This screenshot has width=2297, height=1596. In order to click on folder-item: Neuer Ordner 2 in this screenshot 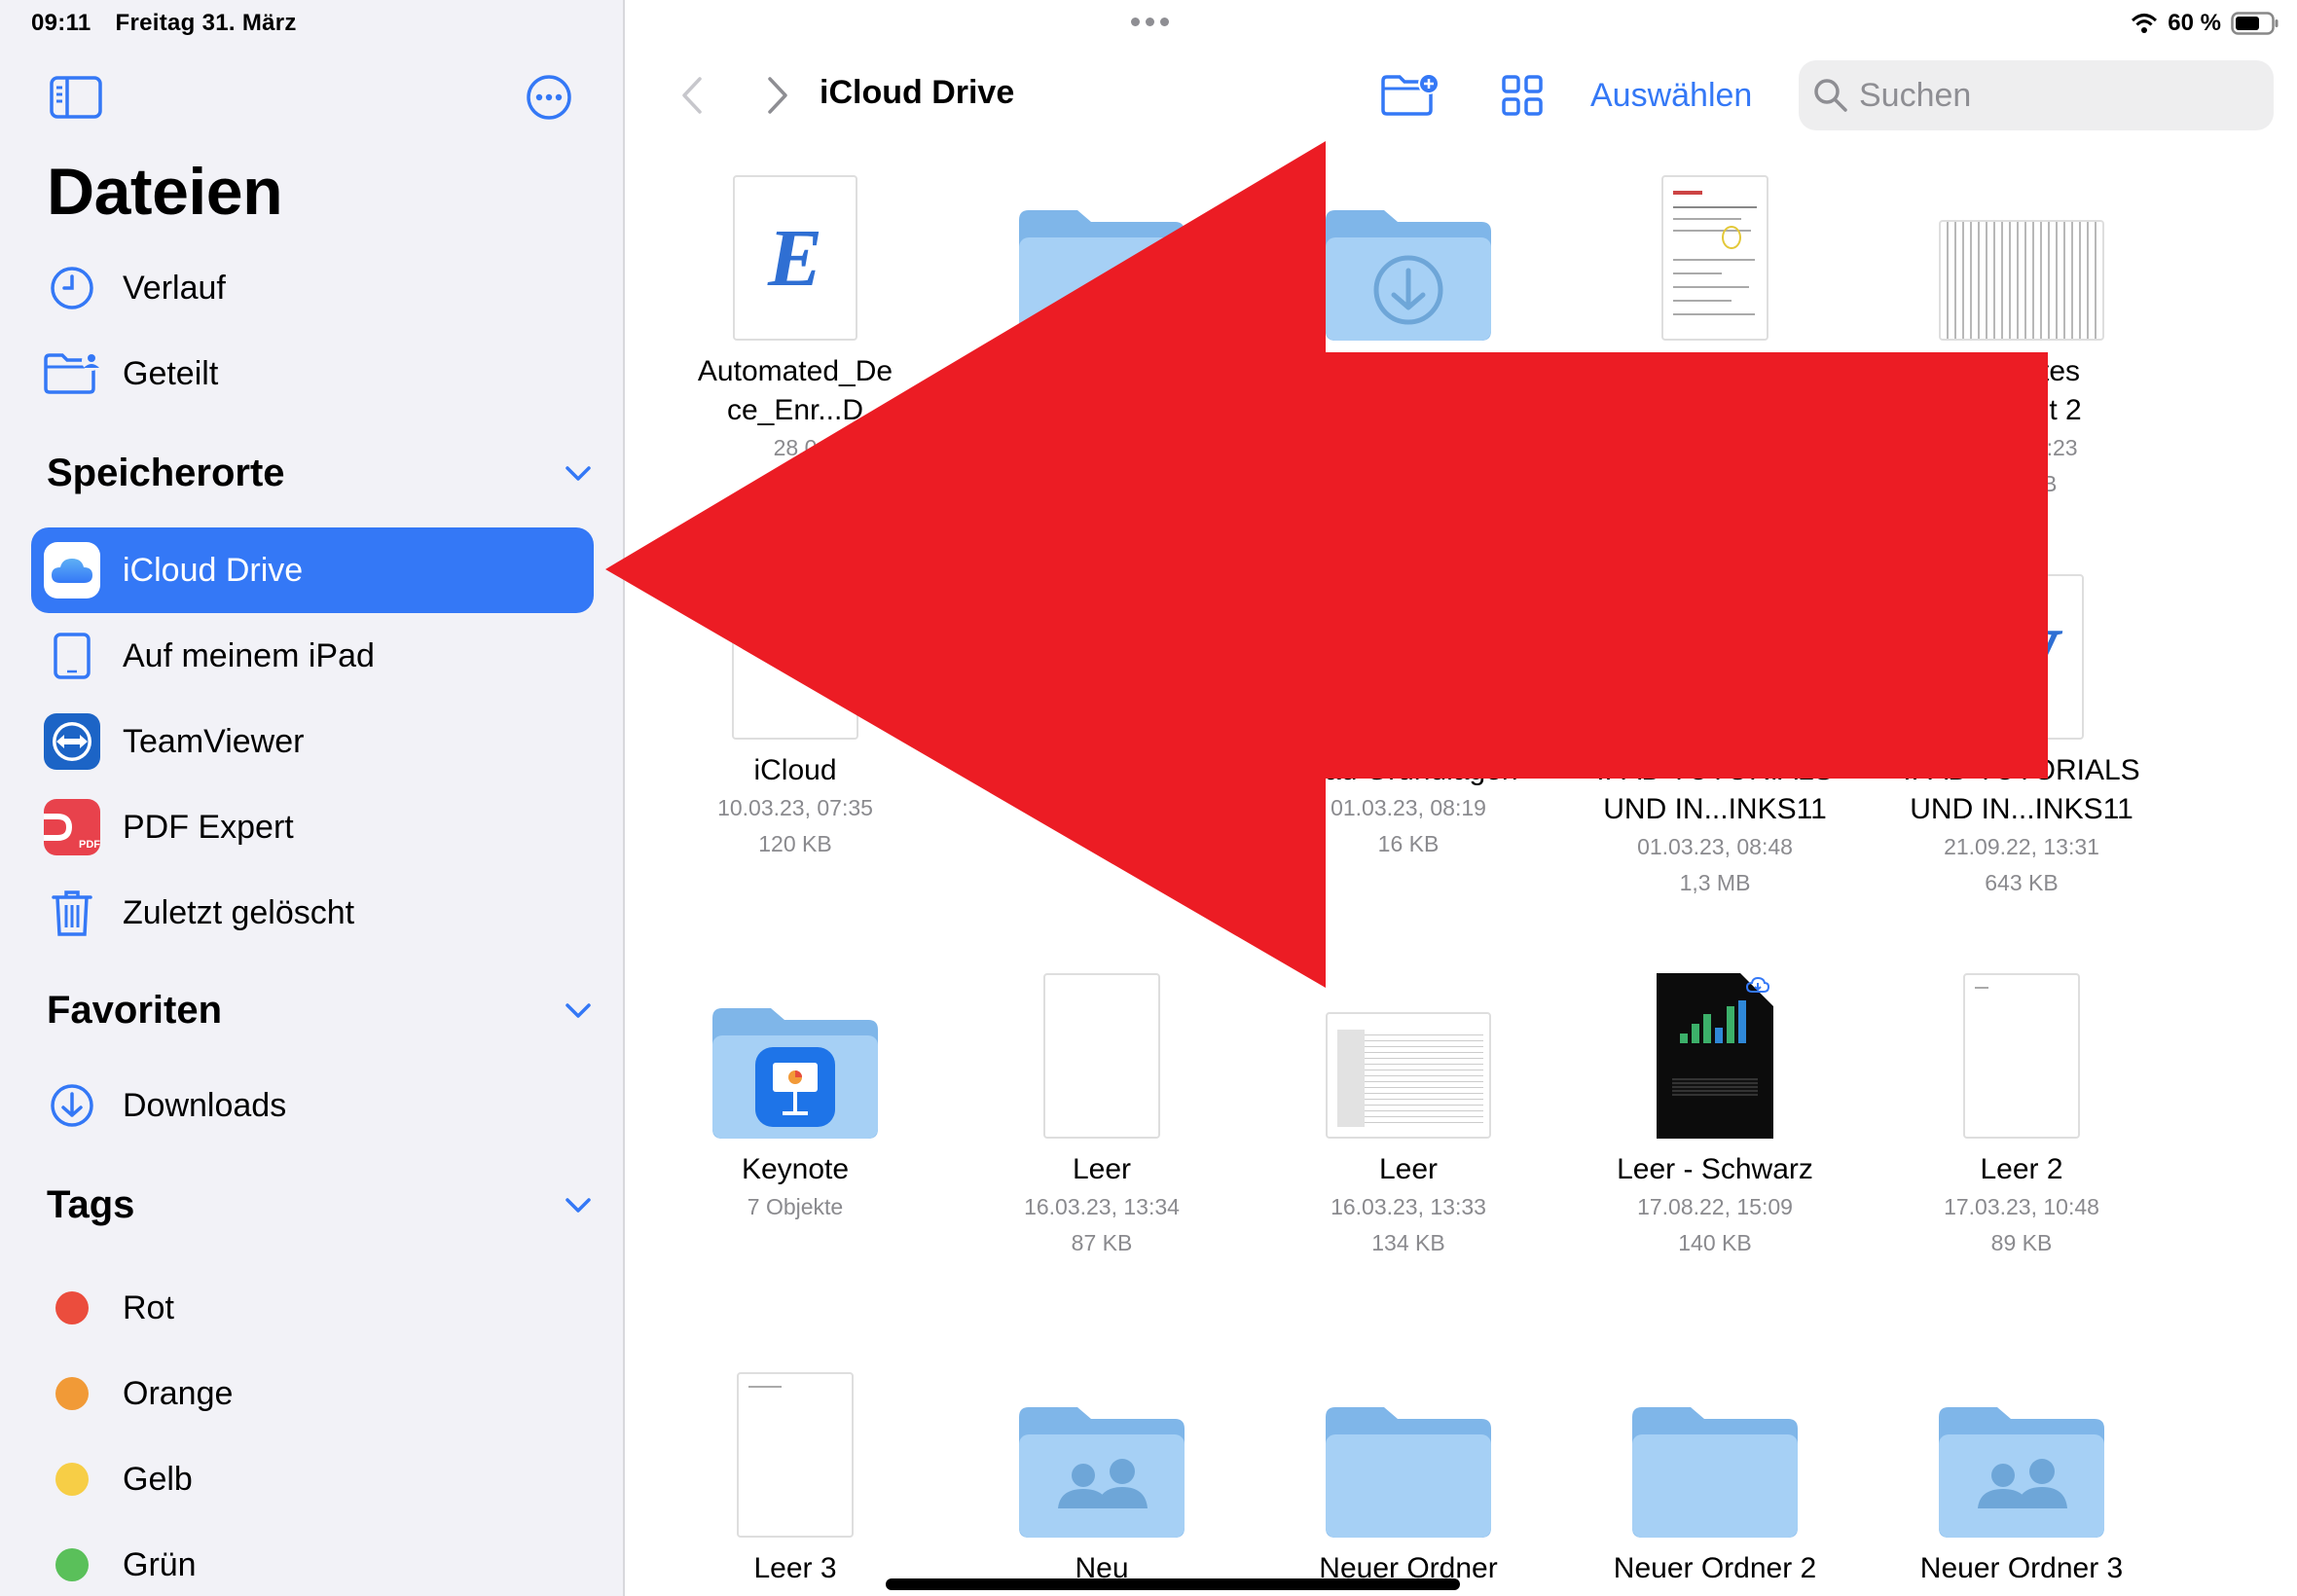, I will do `click(1715, 1475)`.